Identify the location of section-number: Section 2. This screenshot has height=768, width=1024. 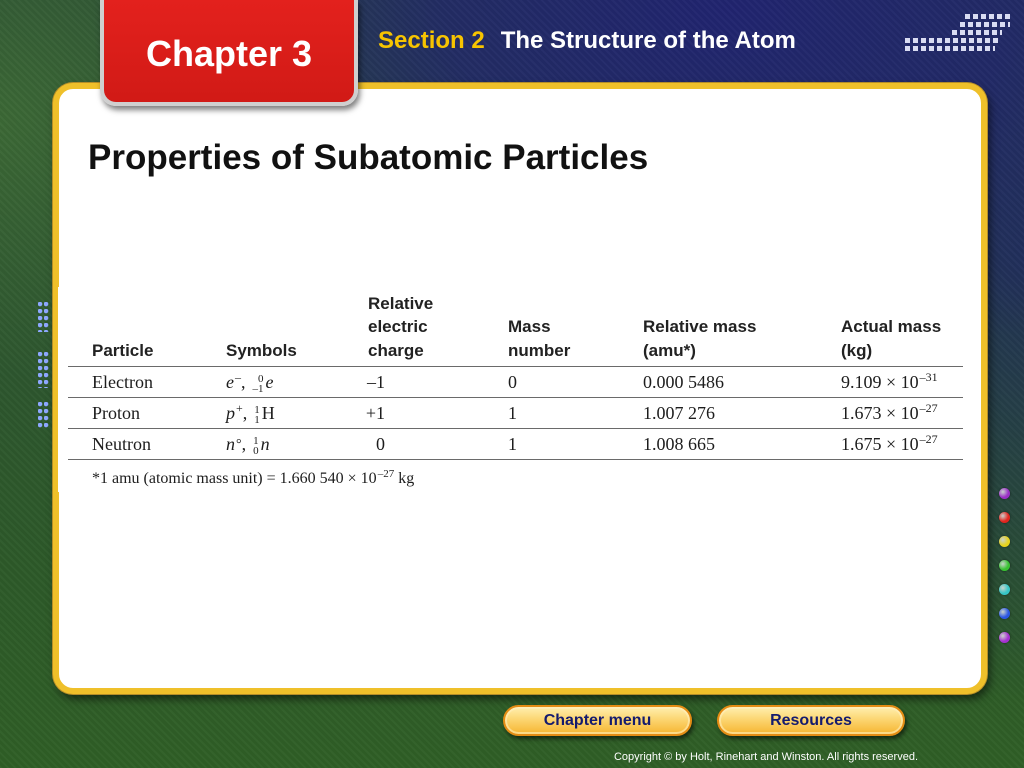
(431, 40).